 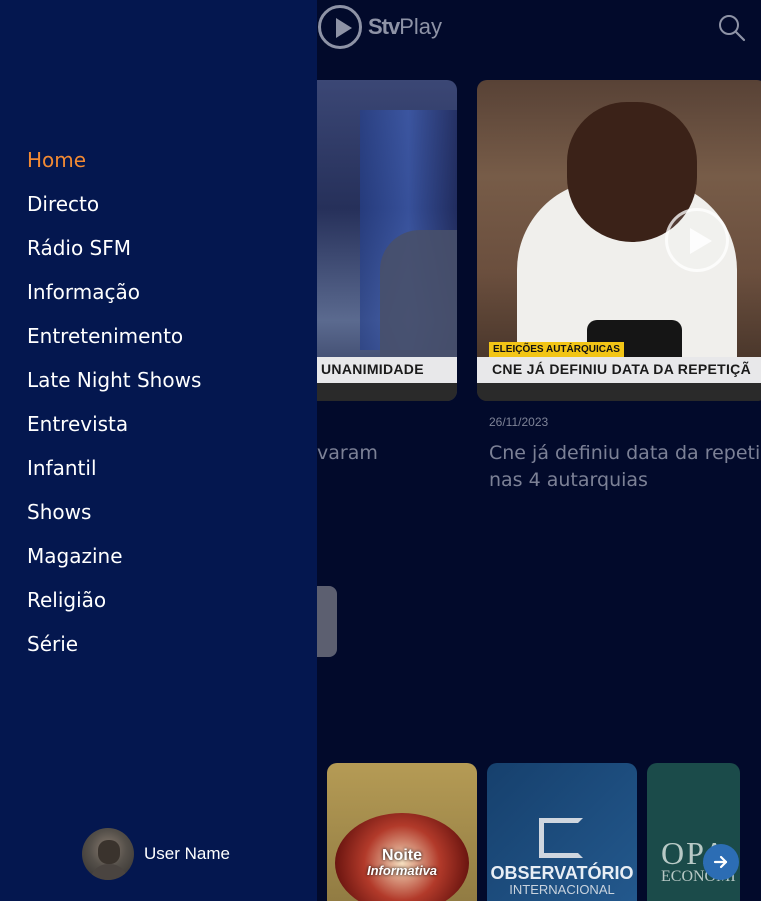 I want to click on carousel-next-button, so click(x=721, y=862).